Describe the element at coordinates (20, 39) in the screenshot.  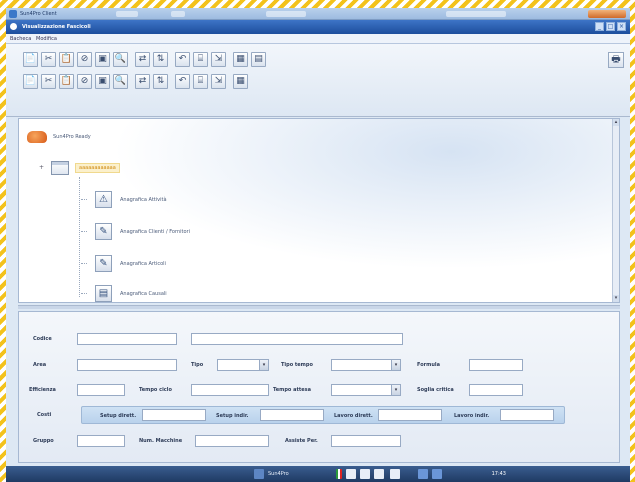
I see `menu-item-bacheca: Bacheca` at that location.